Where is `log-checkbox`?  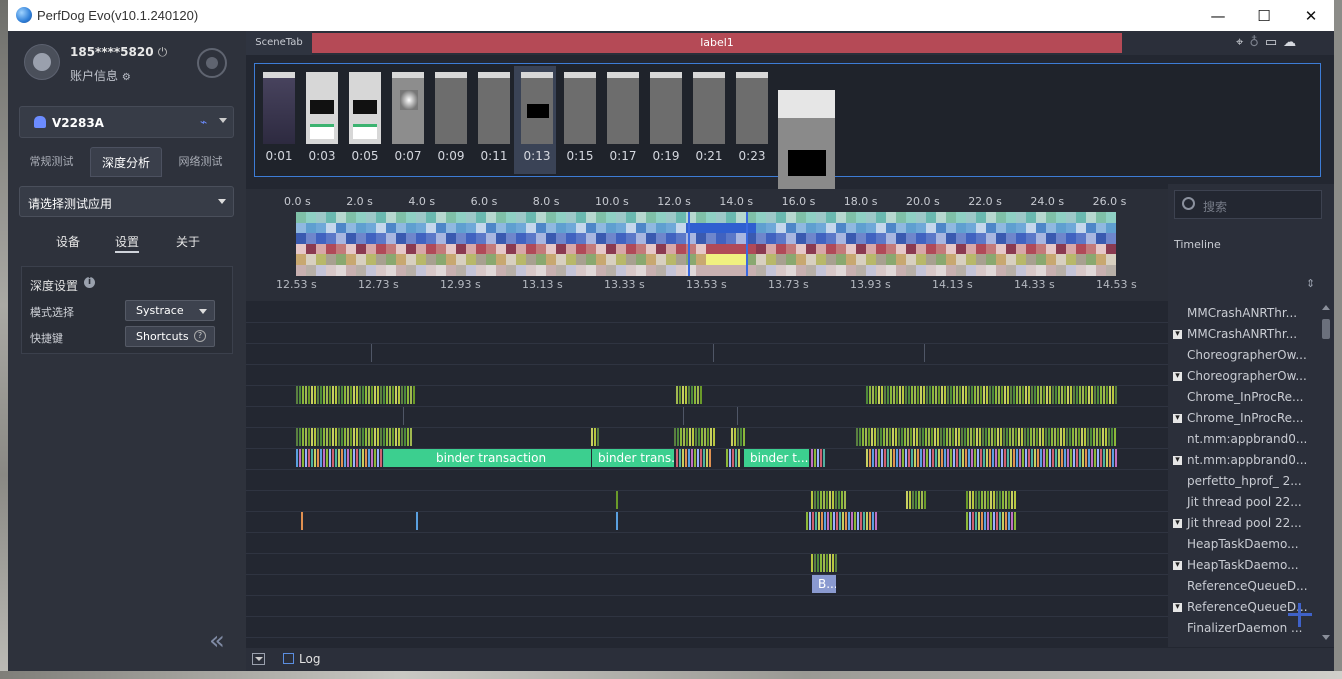
log-checkbox is located at coordinates (288, 658).